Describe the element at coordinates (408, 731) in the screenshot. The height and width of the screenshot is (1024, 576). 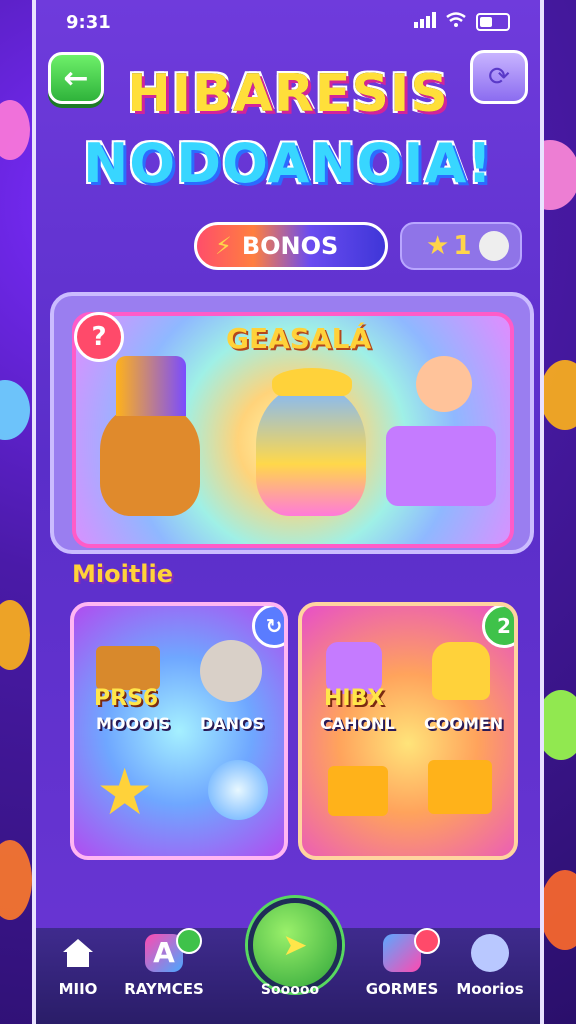
I see `game-card-right: 2 HIBX CAHONL COOMEN` at that location.